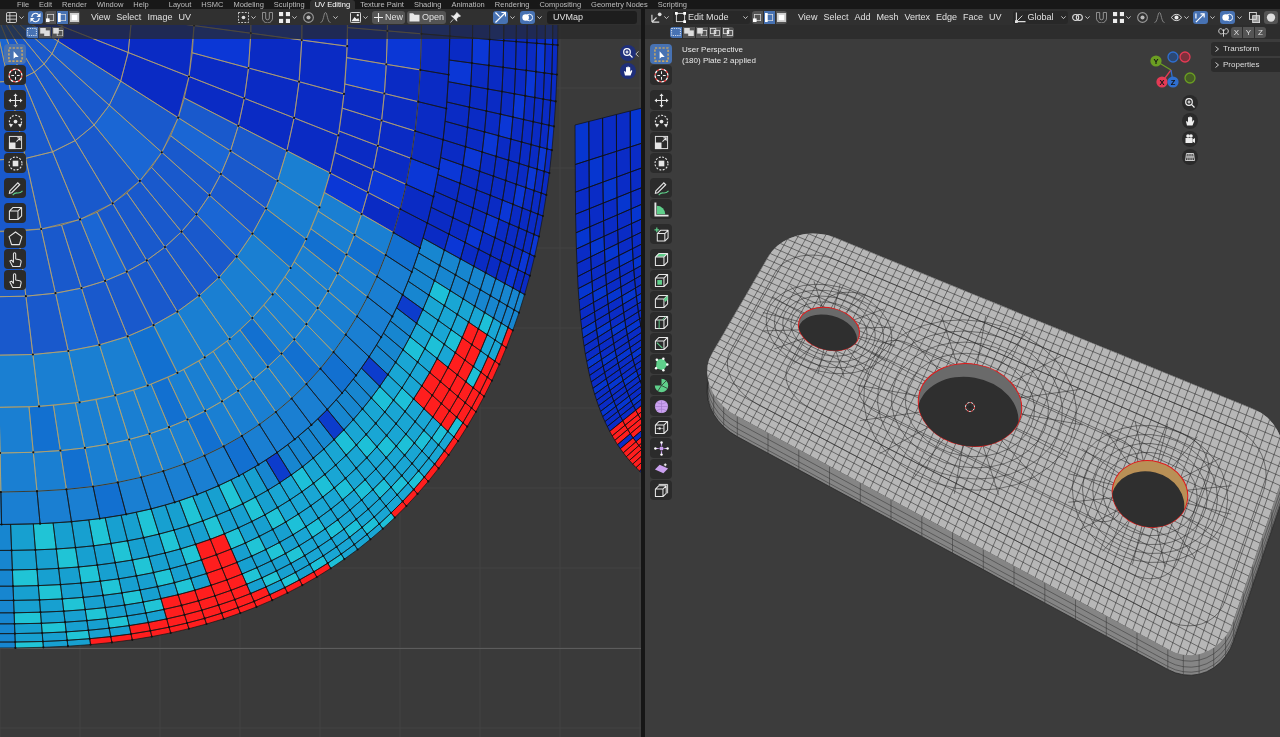 The image size is (1280, 737). Describe the element at coordinates (500, 17) in the screenshot. I see `sticky-select-toggle` at that location.